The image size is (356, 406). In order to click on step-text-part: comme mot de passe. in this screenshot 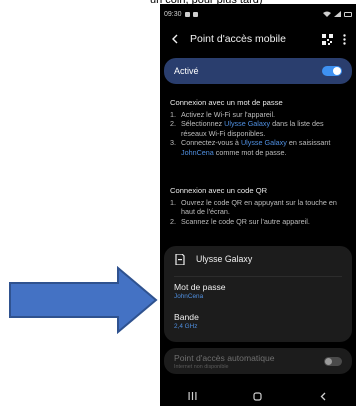, I will do `click(250, 152)`.